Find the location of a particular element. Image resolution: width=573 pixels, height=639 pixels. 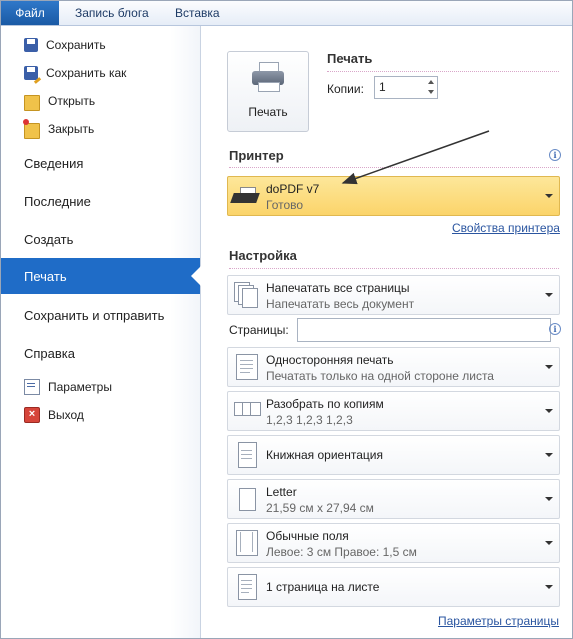

sidebar-item-label: Закрыть is located at coordinates (71, 129).